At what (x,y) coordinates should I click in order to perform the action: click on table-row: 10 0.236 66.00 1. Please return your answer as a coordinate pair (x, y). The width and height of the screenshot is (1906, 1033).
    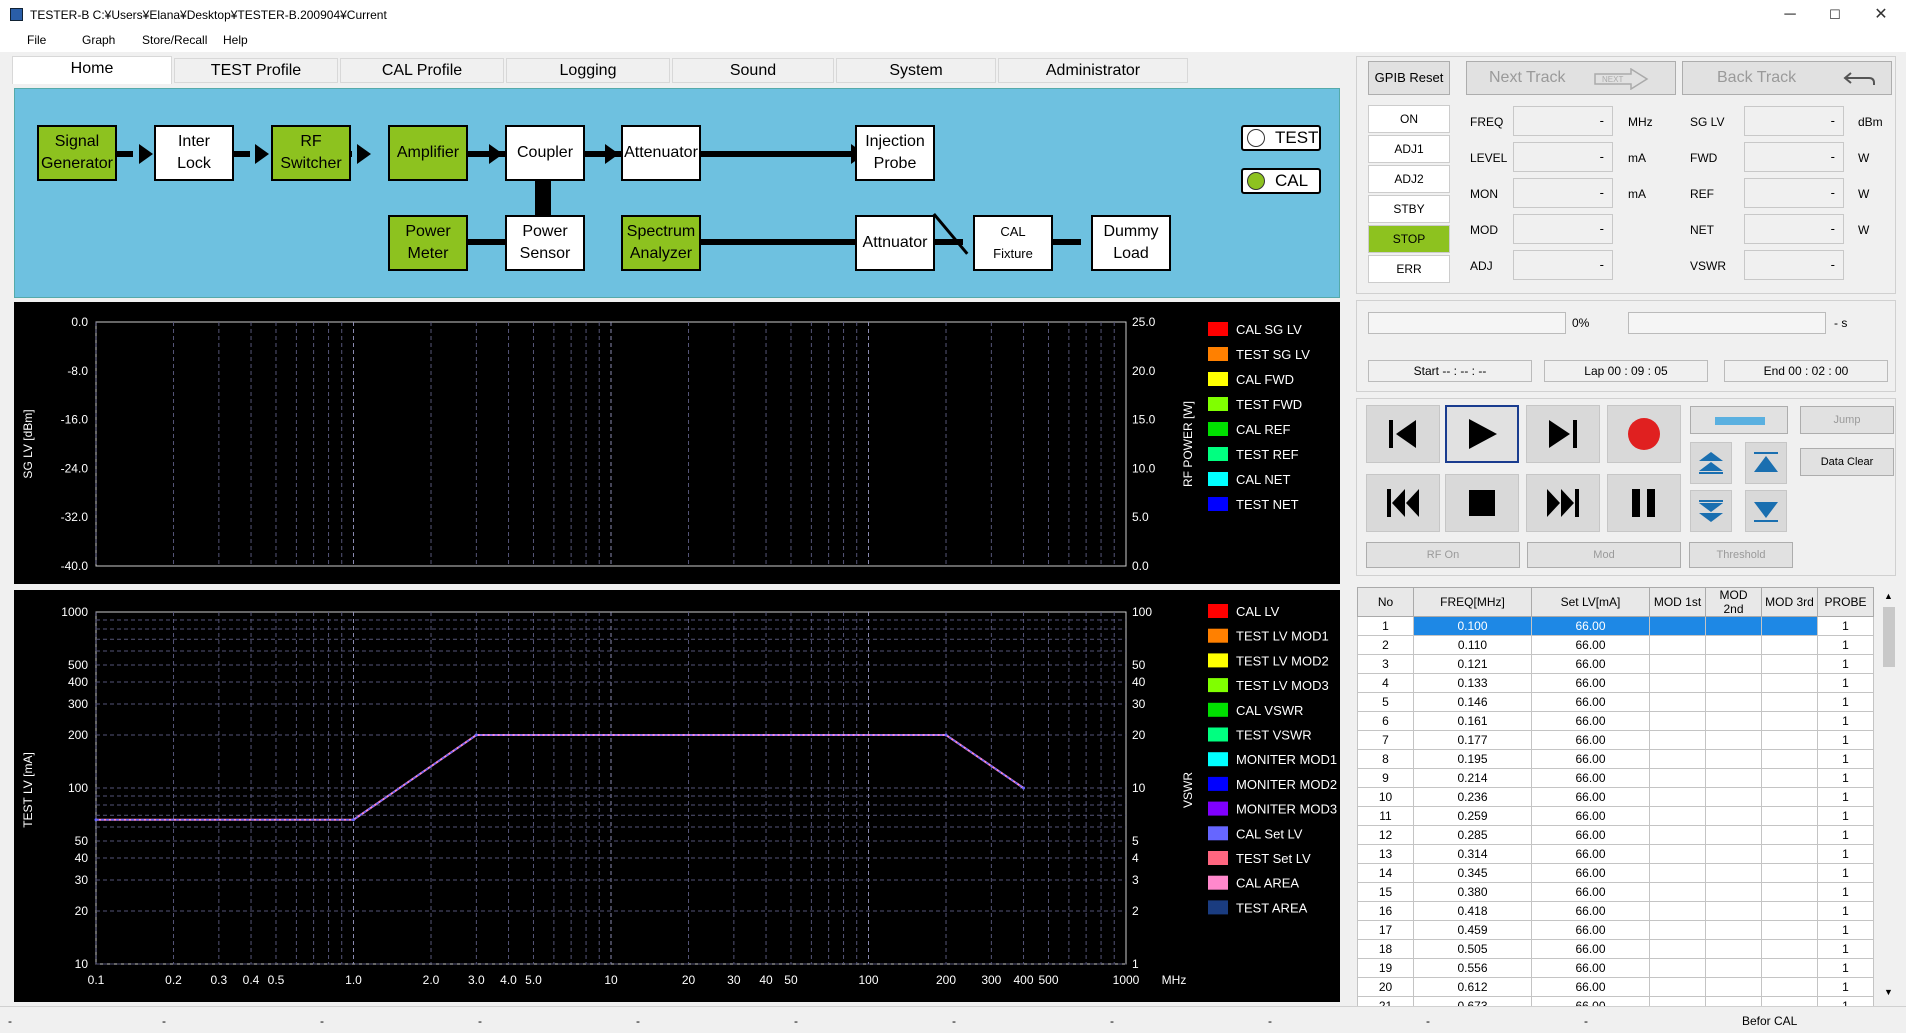
    Looking at the image, I should click on (1615, 797).